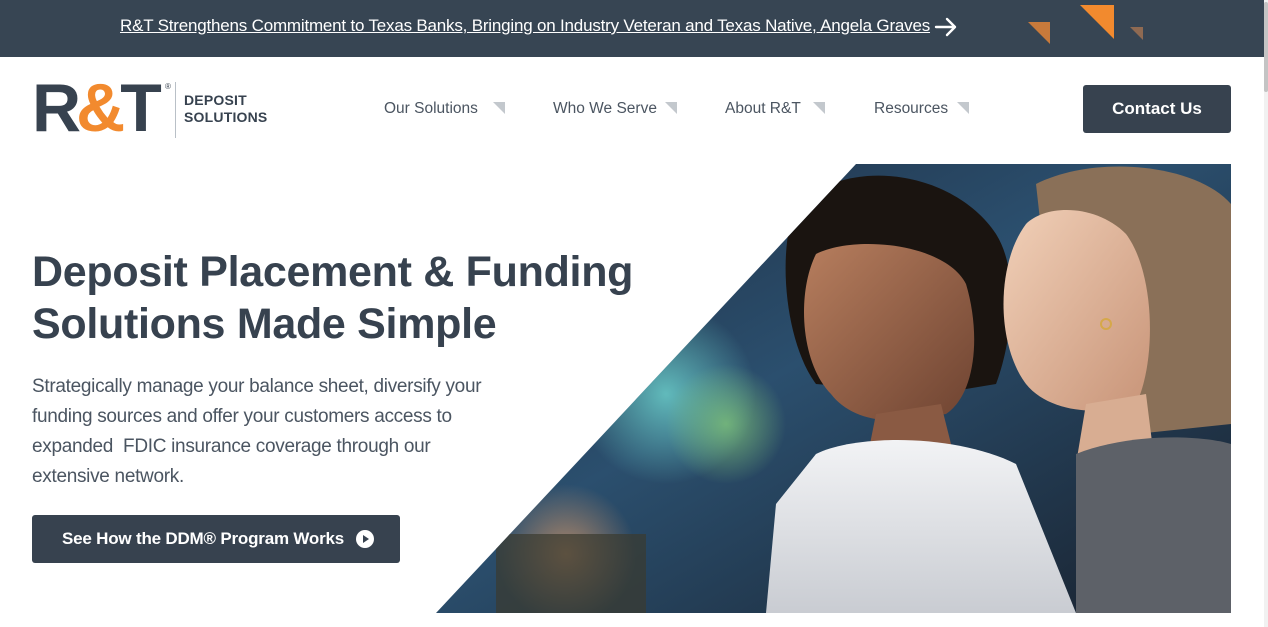  I want to click on logo-registered-mark: ®, so click(168, 86).